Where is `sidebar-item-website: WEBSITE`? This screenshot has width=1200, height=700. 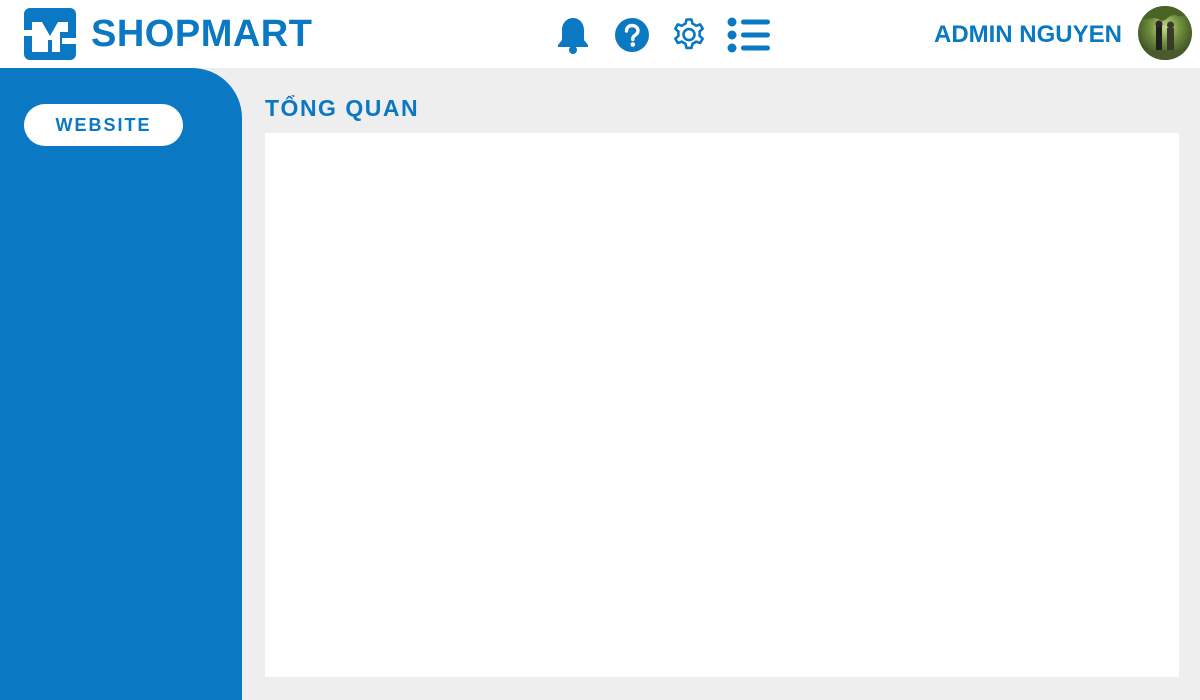 sidebar-item-website: WEBSITE is located at coordinates (103, 125).